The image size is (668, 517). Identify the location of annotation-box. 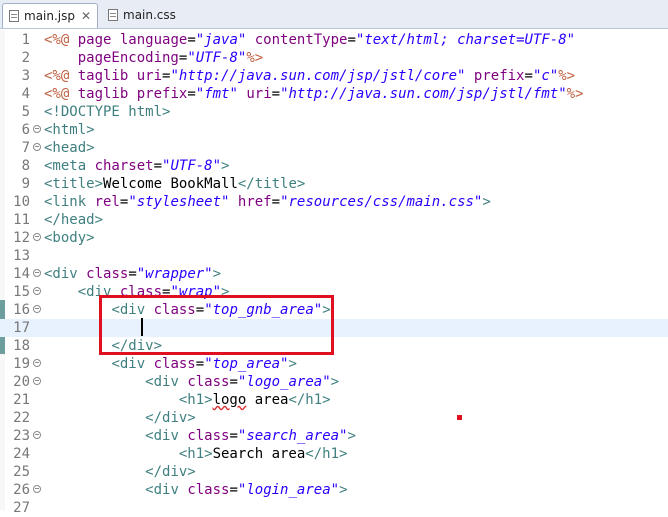
(216, 325).